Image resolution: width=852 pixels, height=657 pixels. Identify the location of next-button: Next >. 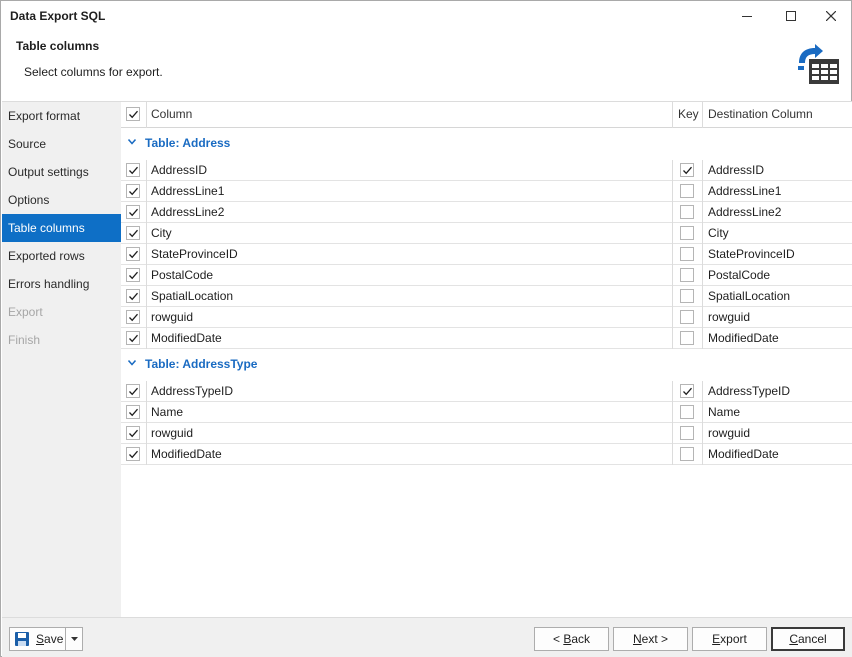
(650, 639).